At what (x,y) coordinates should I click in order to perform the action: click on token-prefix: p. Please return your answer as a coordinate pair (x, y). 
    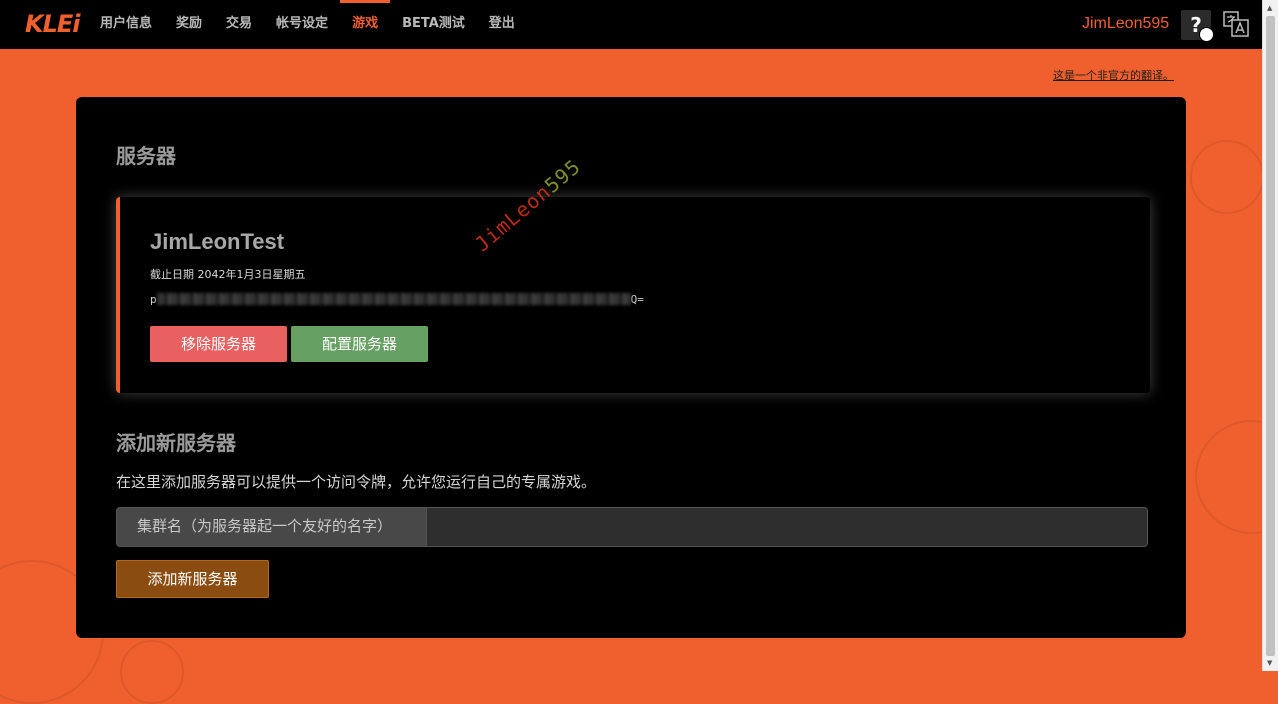
    Looking at the image, I should click on (153, 299).